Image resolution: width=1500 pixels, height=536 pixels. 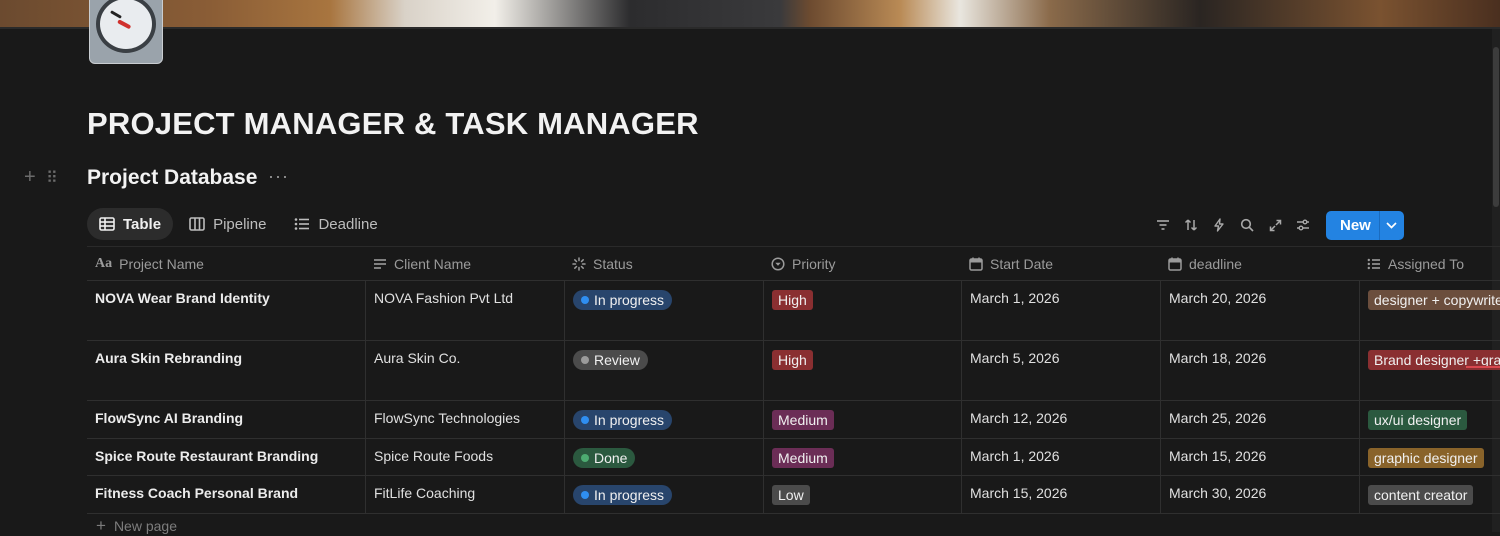 I want to click on cell-assigned: ux/ui designer, so click(x=1429, y=419).